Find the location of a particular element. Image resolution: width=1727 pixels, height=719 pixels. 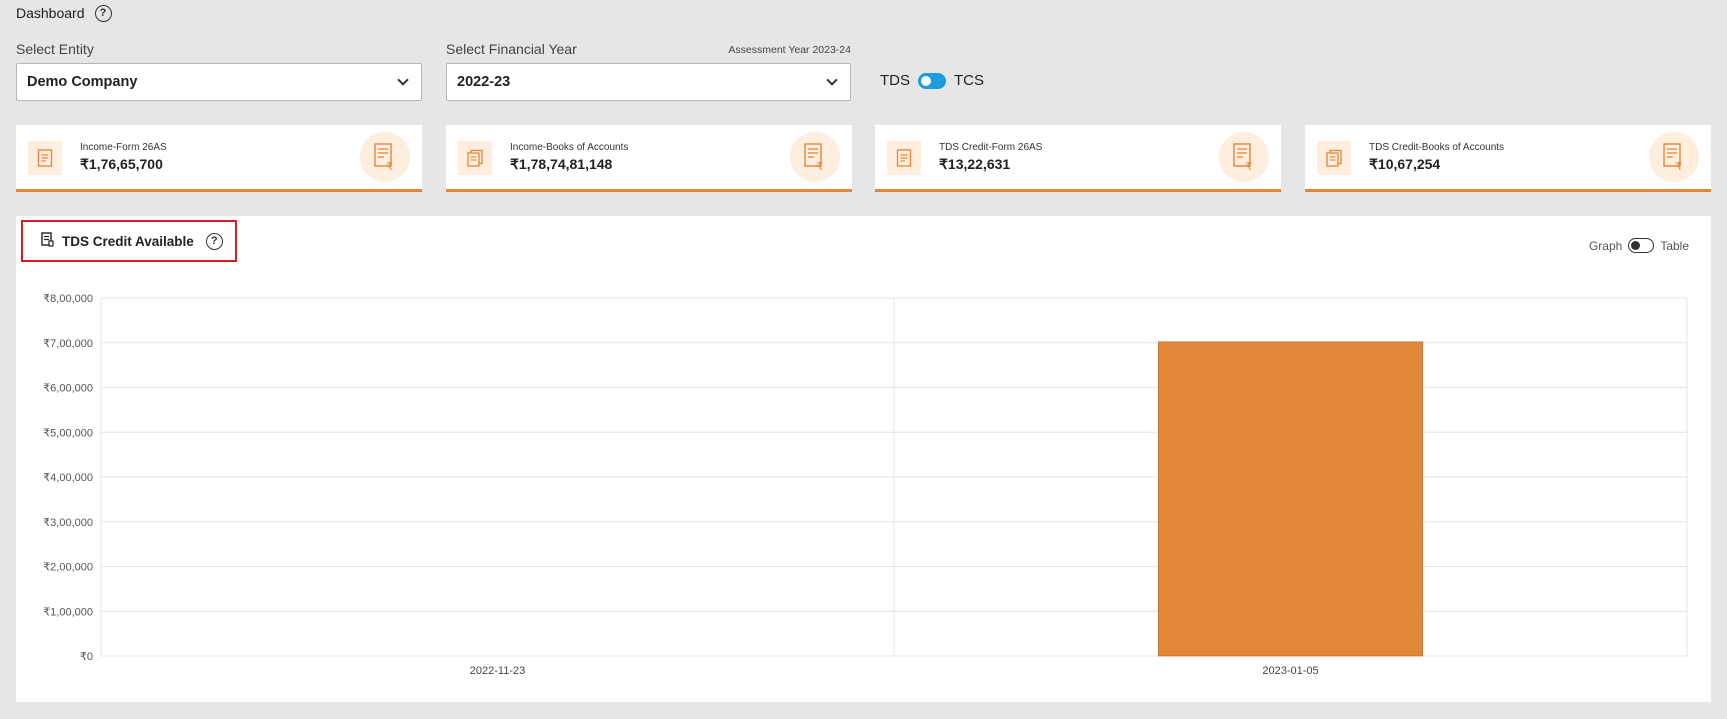

card-label: Income-Books of Accounts is located at coordinates (569, 147).